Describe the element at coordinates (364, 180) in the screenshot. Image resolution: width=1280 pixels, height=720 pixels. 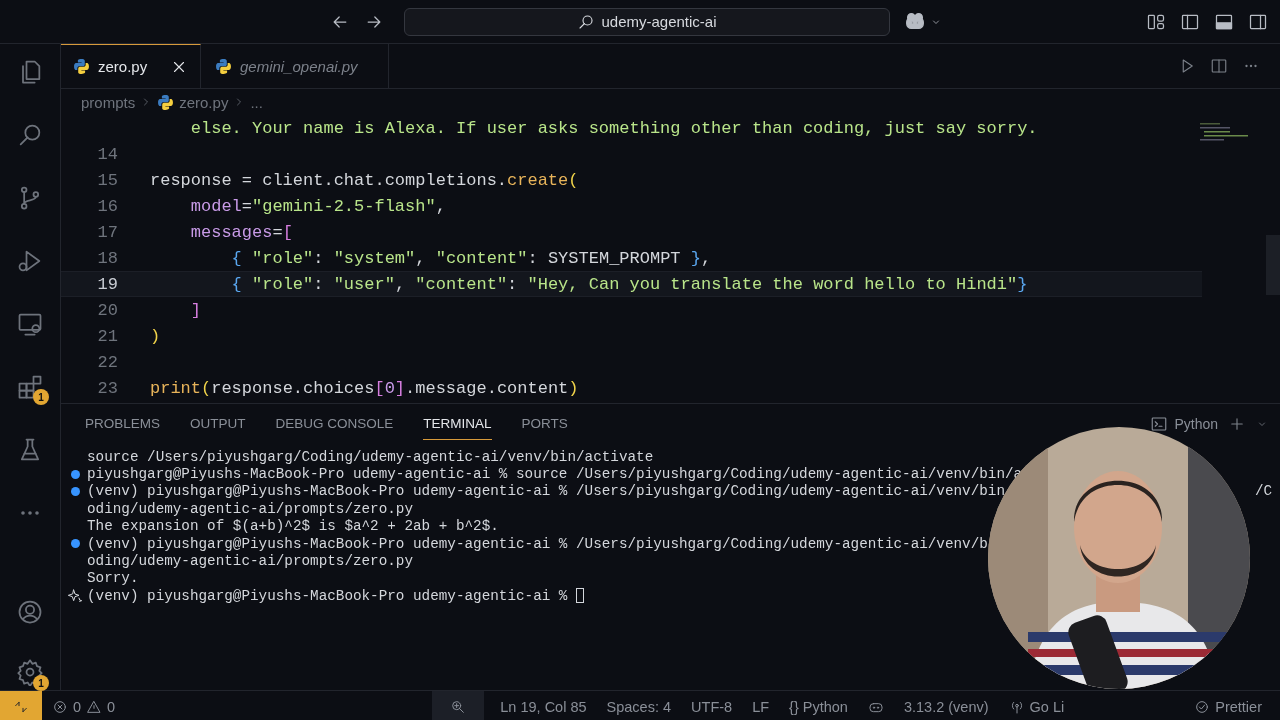
I see `code-line: response = client.chat.completions.create(` at that location.